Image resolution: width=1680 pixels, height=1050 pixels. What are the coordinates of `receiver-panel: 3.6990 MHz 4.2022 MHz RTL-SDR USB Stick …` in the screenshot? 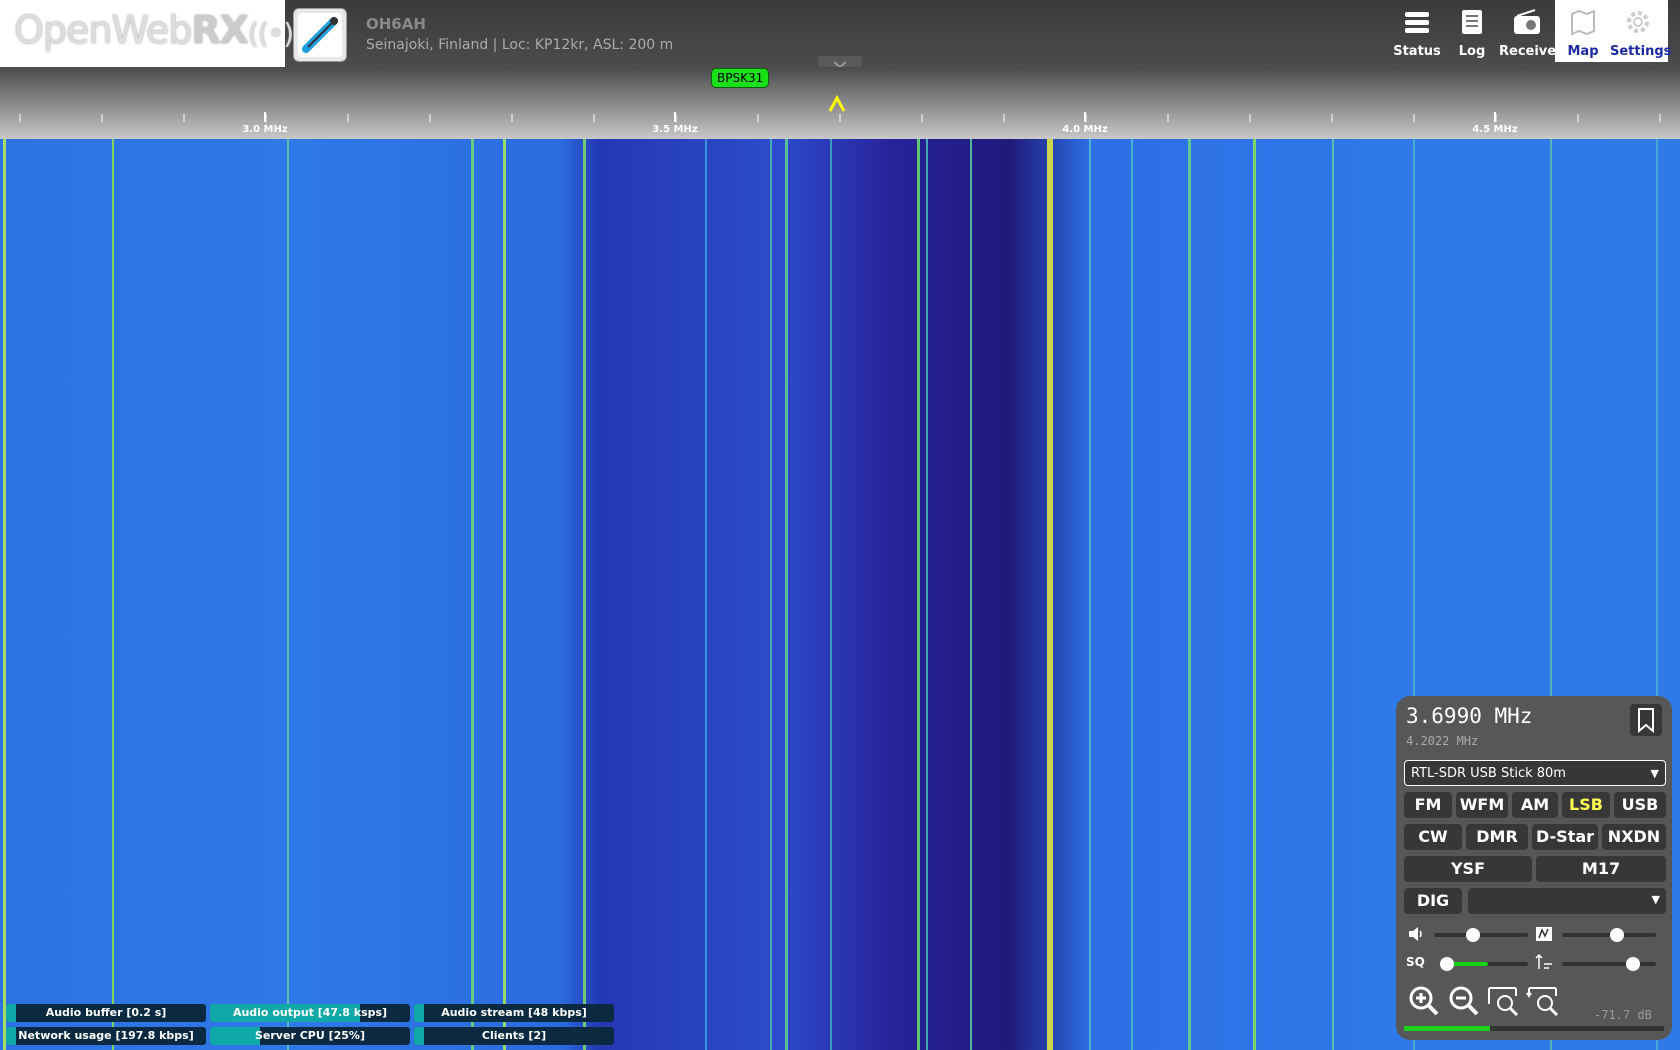 It's located at (1534, 868).